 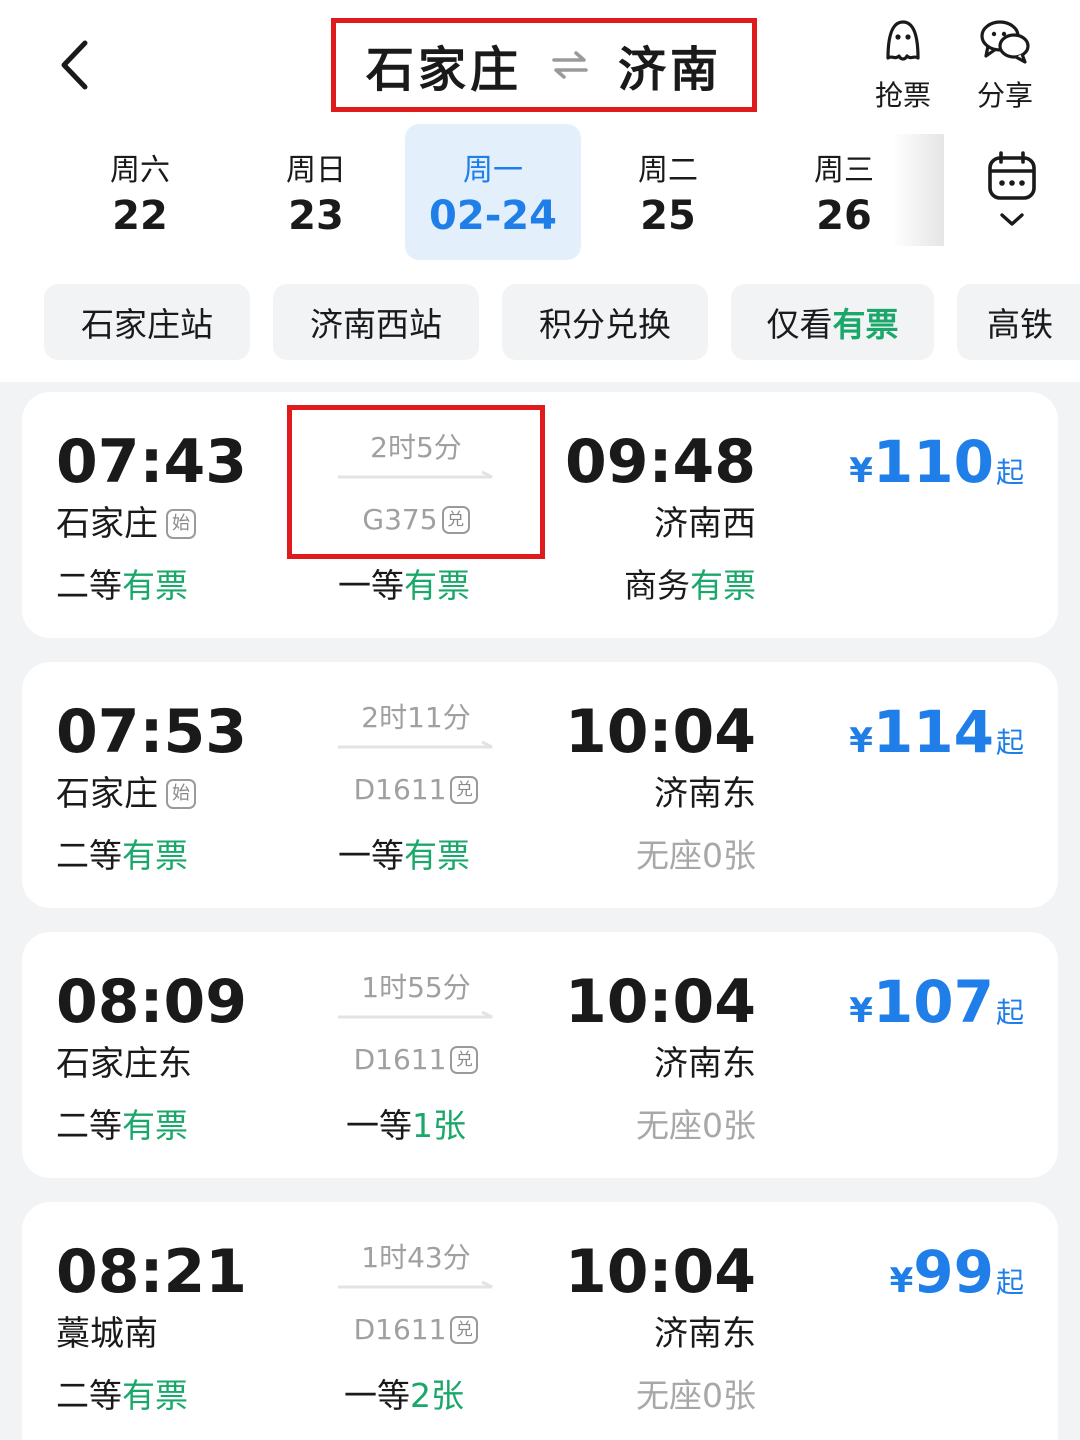 I want to click on date-item: 周日 23, so click(x=316, y=192).